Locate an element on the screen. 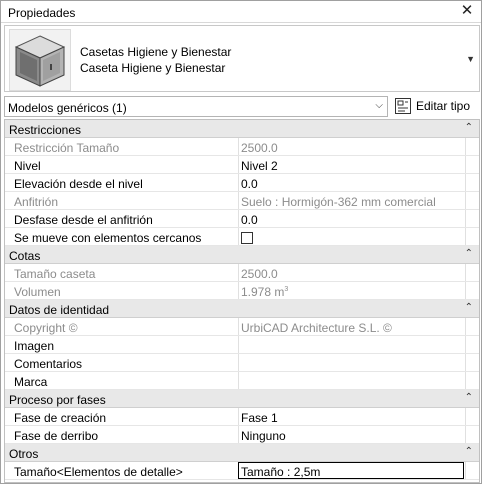  property-row: Tamaño caseta 2500.0 is located at coordinates (242, 273).